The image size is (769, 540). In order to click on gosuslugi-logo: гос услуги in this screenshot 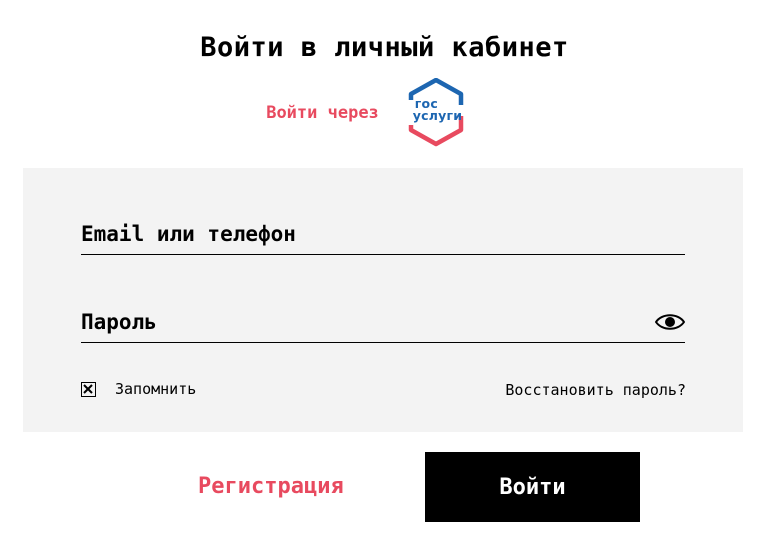, I will do `click(436, 113)`.